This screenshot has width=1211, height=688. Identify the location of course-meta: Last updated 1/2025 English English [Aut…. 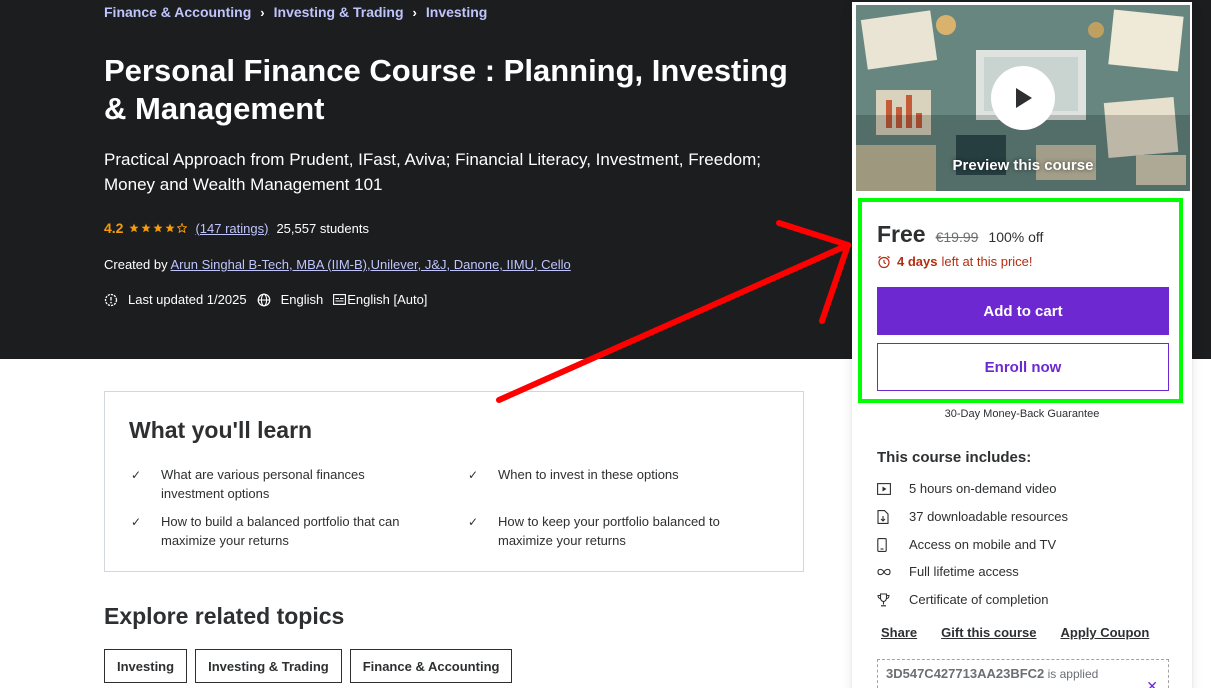
(270, 299).